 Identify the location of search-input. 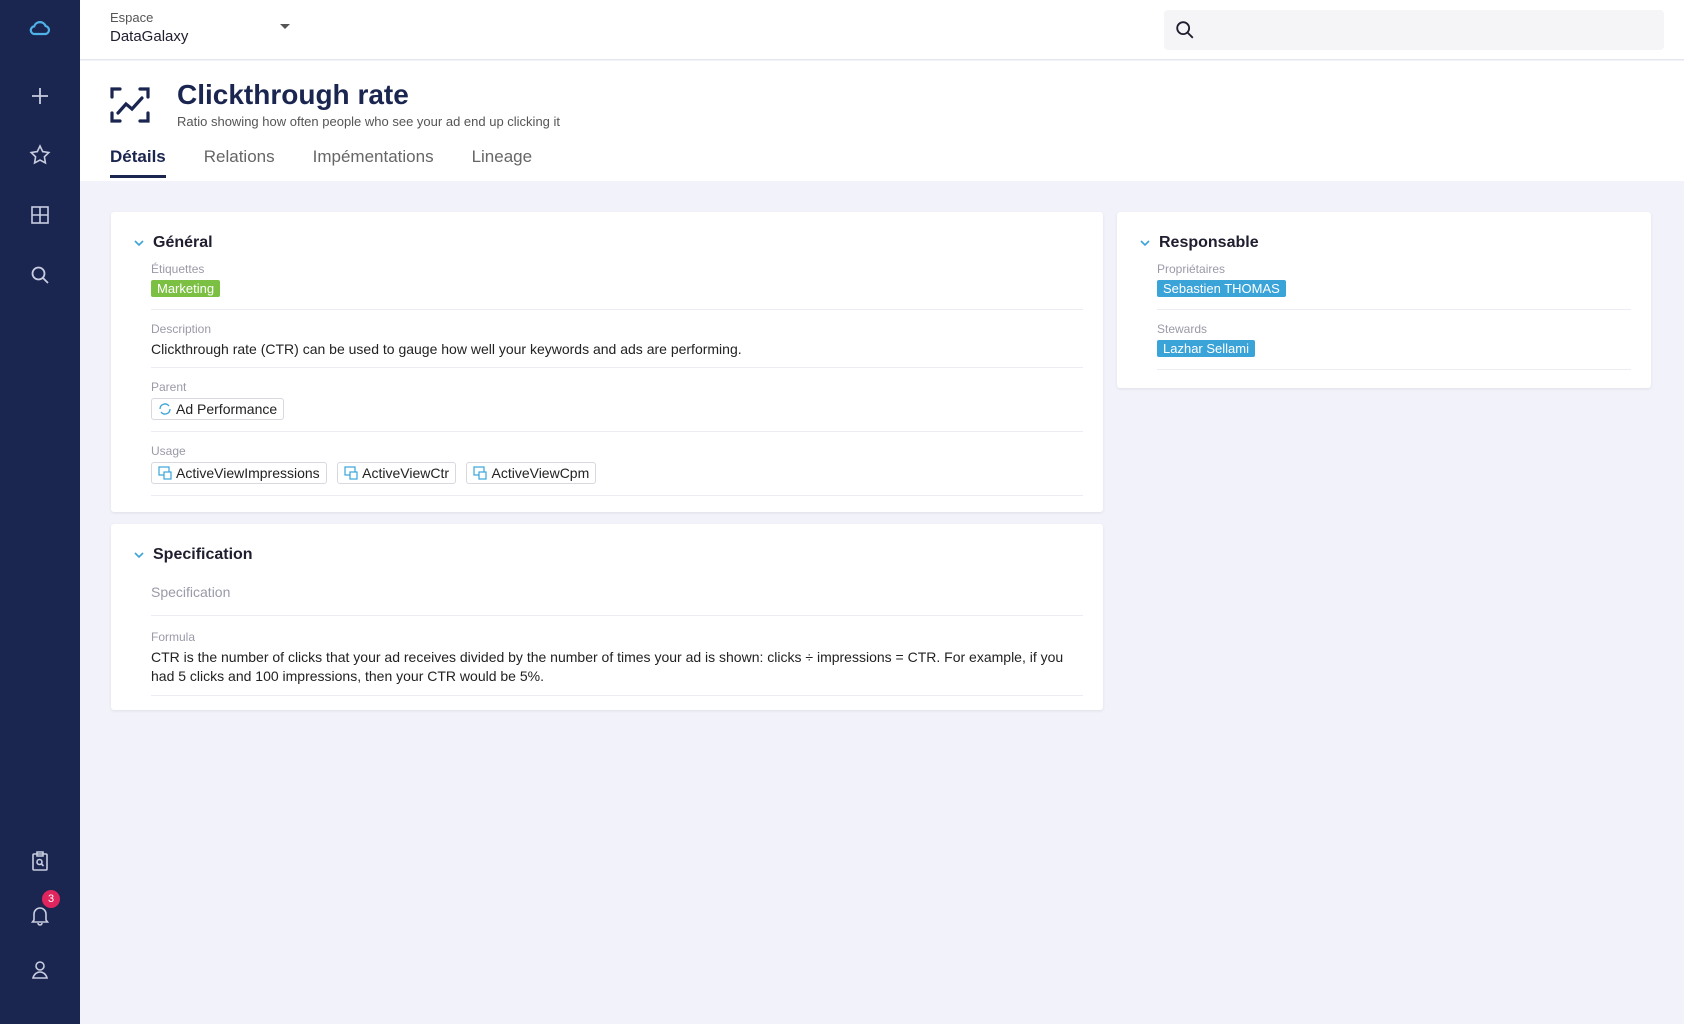
(1428, 30).